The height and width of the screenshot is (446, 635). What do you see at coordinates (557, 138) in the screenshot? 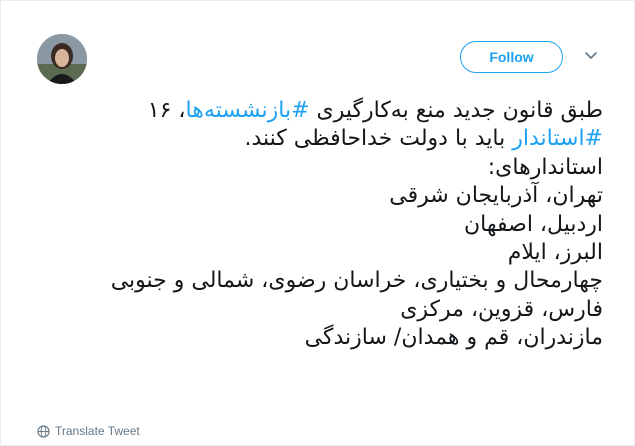
I see `hashtag-link: #استاندار` at bounding box center [557, 138].